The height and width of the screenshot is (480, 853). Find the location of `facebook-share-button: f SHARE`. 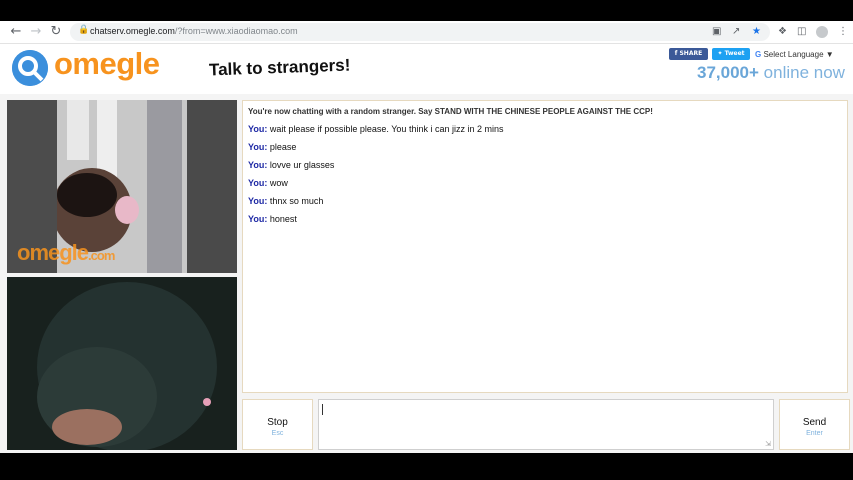

facebook-share-button: f SHARE is located at coordinates (688, 54).